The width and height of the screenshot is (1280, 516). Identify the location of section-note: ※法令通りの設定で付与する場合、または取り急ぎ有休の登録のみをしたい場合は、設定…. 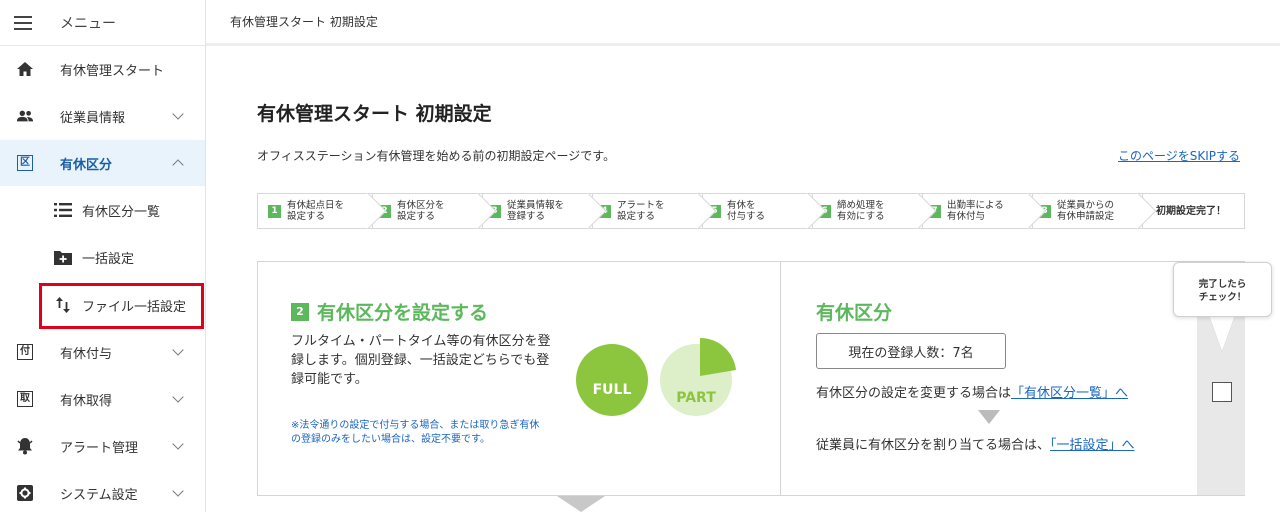
(415, 432).